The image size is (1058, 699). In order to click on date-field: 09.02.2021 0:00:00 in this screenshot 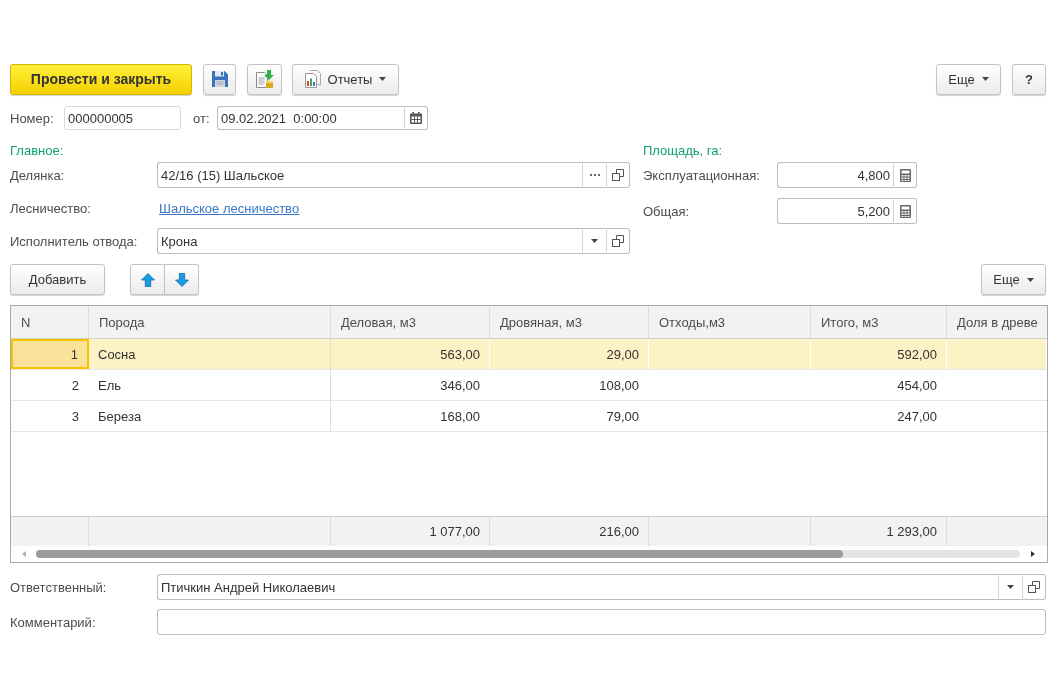, I will do `click(310, 118)`.